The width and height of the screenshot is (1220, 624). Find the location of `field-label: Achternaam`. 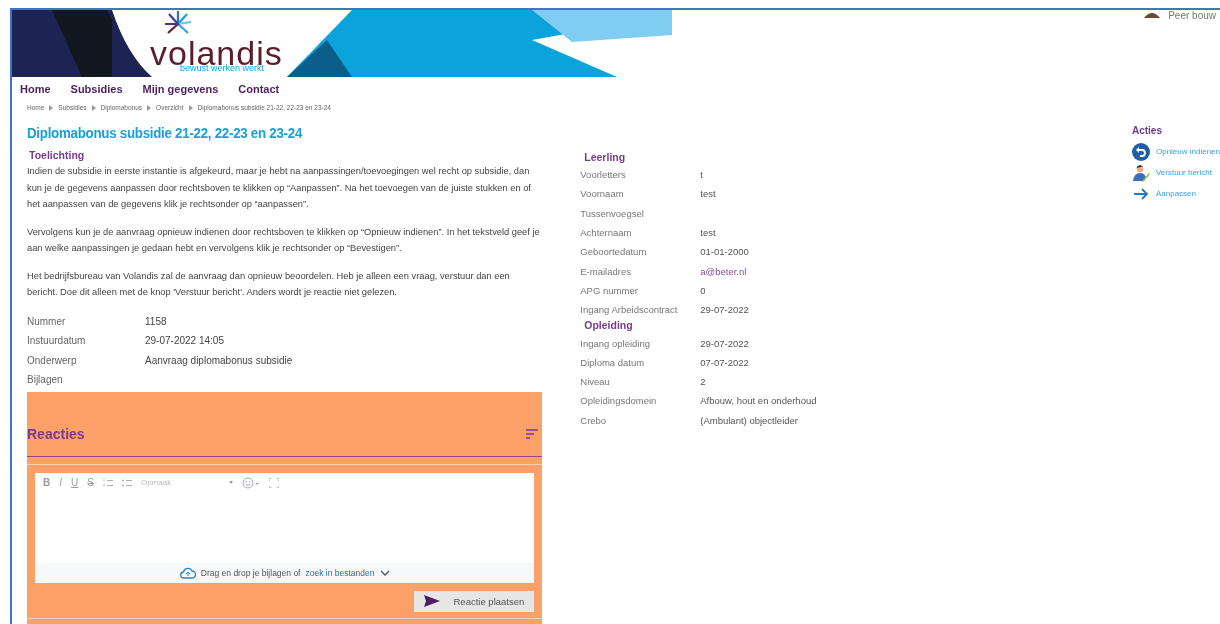

field-label: Achternaam is located at coordinates (606, 233).